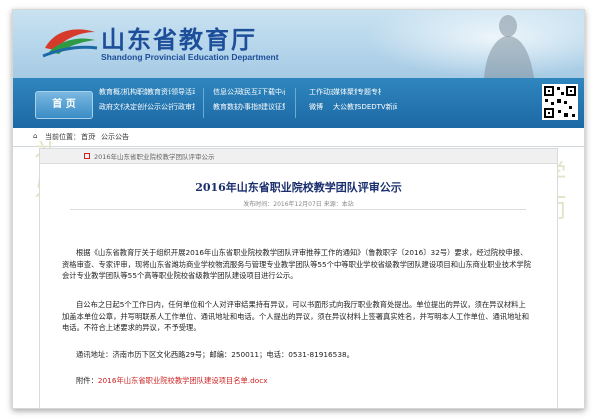 The width and height of the screenshot is (600, 419). What do you see at coordinates (183, 380) in the screenshot?
I see `attachment-link: 2016年山东省职业院校教学团队建设项目名单.docx` at bounding box center [183, 380].